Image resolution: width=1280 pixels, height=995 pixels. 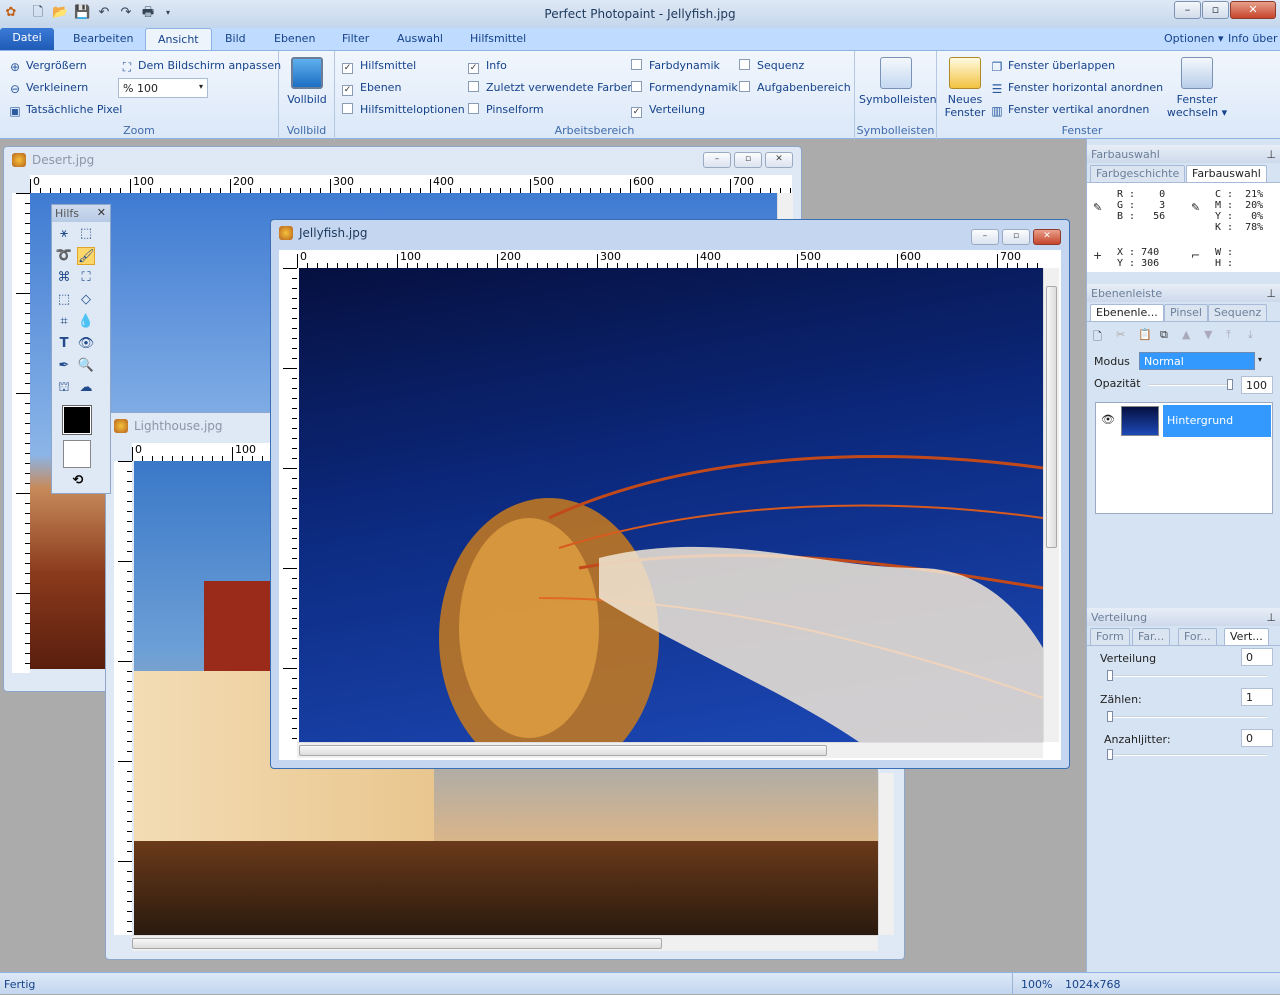 What do you see at coordinates (779, 160) in the screenshot?
I see `desert-close-button: ✕` at bounding box center [779, 160].